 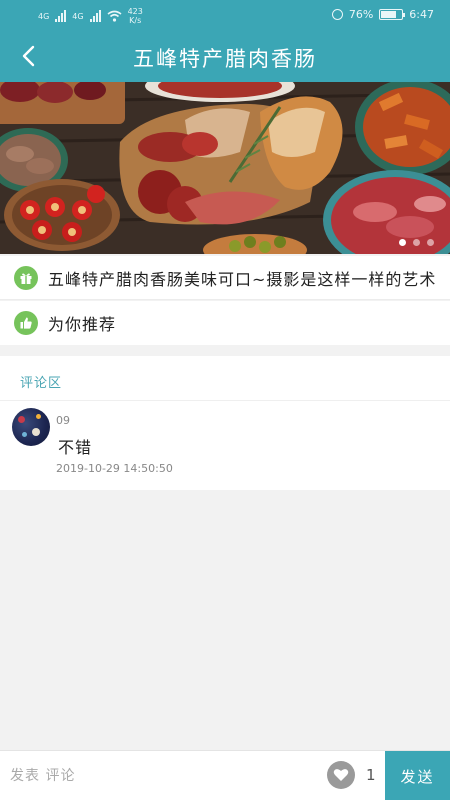 I want to click on net-speed-value: 423, so click(x=135, y=11).